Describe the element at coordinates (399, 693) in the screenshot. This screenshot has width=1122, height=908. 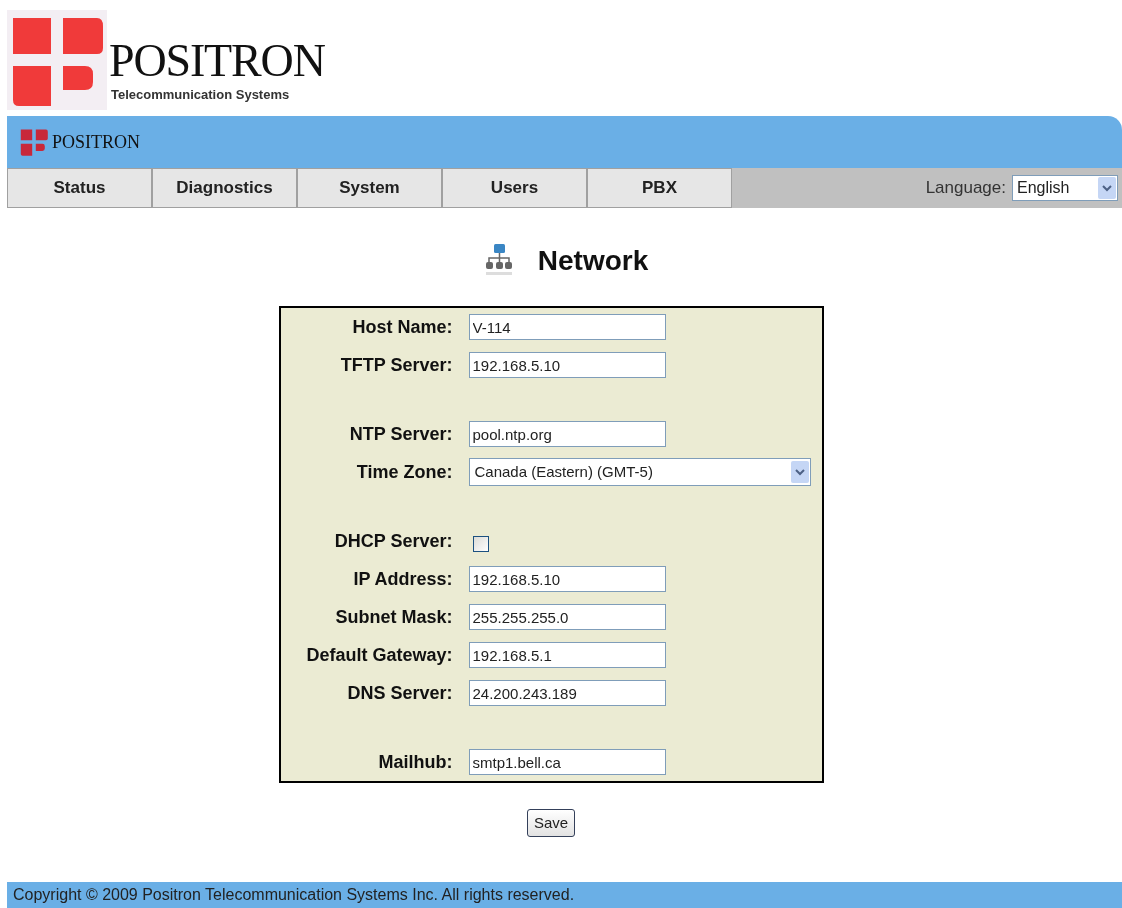
I see `field-label: DNS Server:` at that location.